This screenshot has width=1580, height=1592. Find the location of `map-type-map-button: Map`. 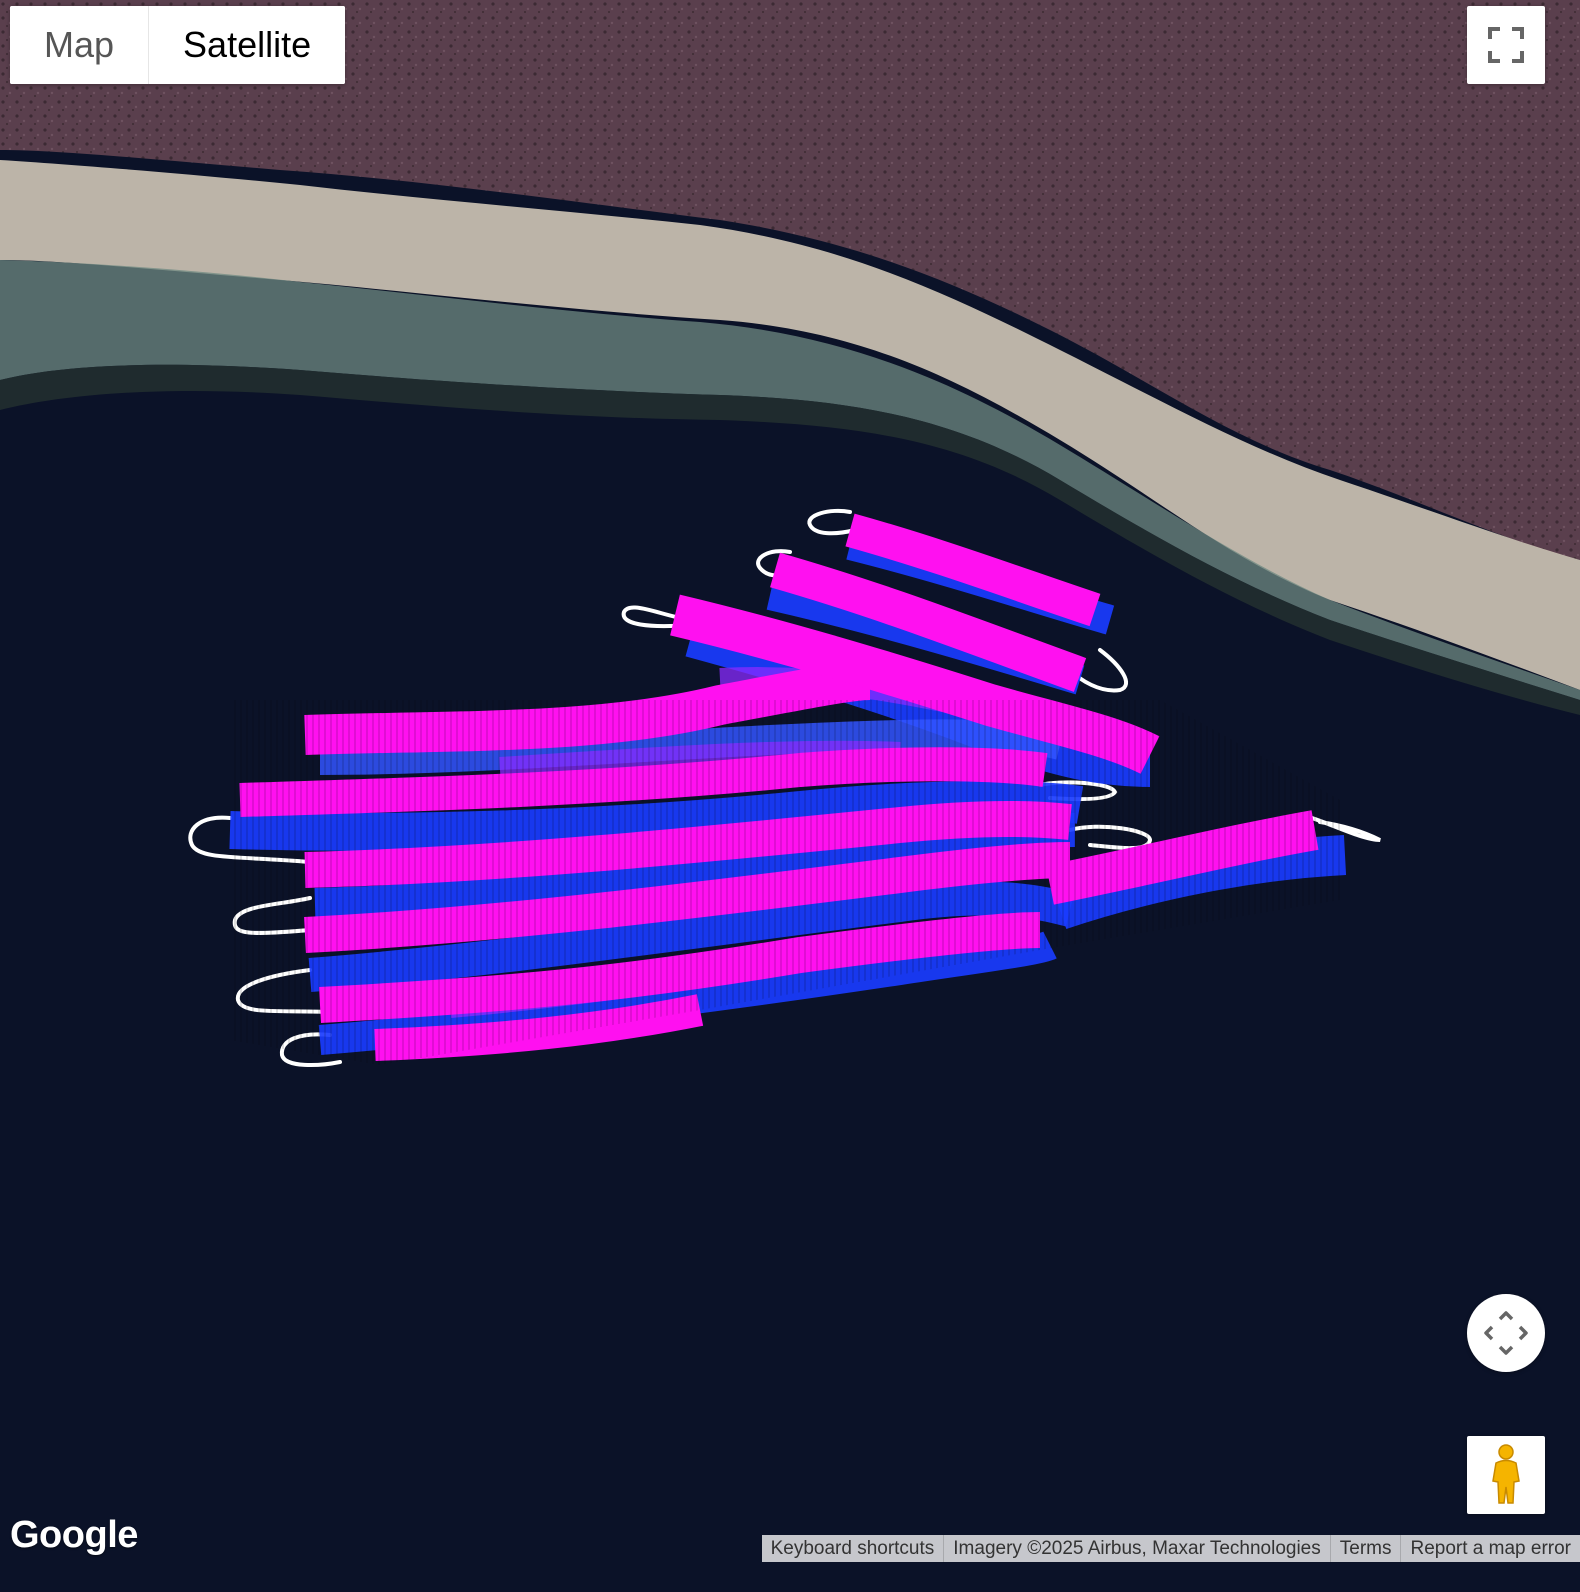

map-type-map-button: Map is located at coordinates (79, 45).